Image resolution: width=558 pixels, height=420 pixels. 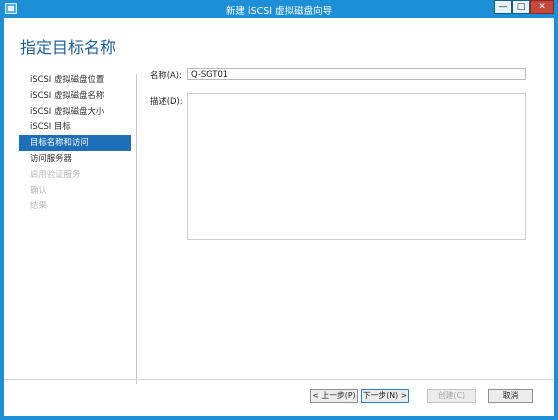 What do you see at coordinates (385, 396) in the screenshot?
I see `next-button: 下一步(N) >` at bounding box center [385, 396].